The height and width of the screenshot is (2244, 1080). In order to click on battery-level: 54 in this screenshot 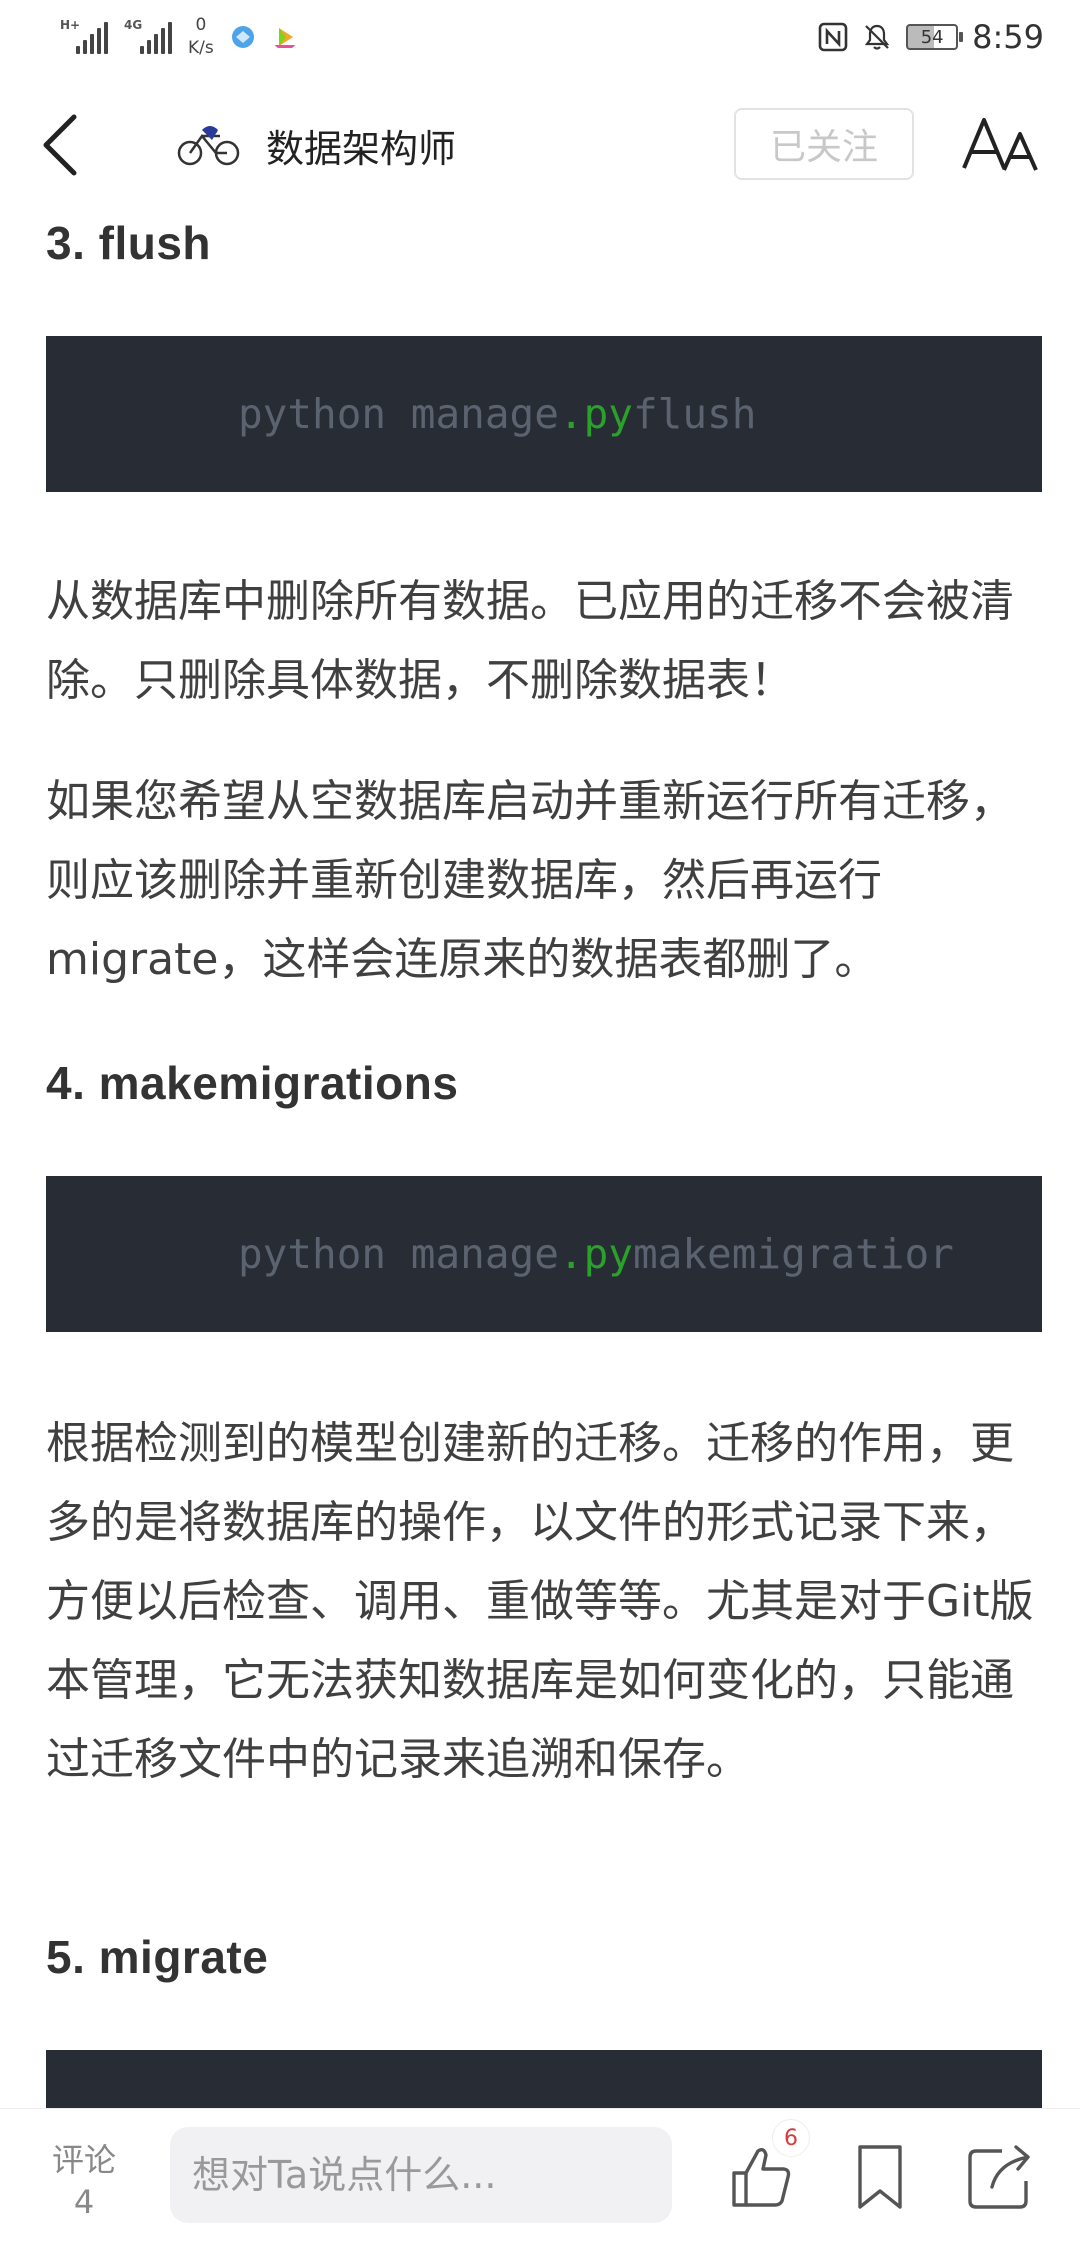, I will do `click(932, 37)`.